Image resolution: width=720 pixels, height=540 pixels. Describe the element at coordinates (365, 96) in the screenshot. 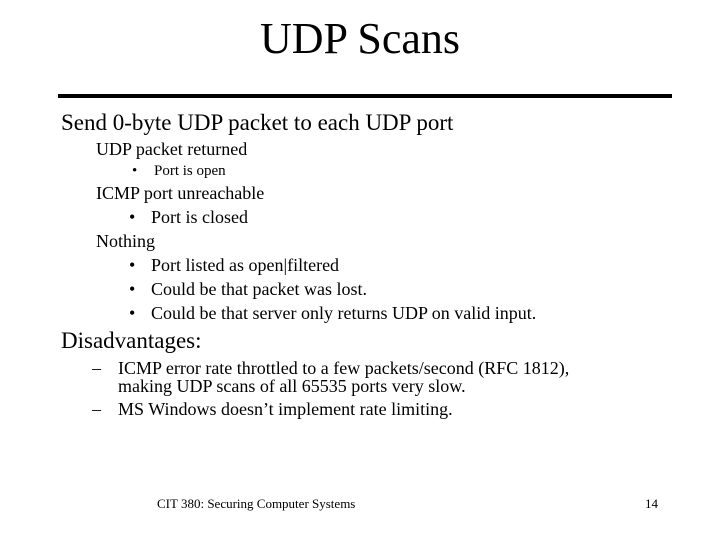

I see `title-divider` at that location.